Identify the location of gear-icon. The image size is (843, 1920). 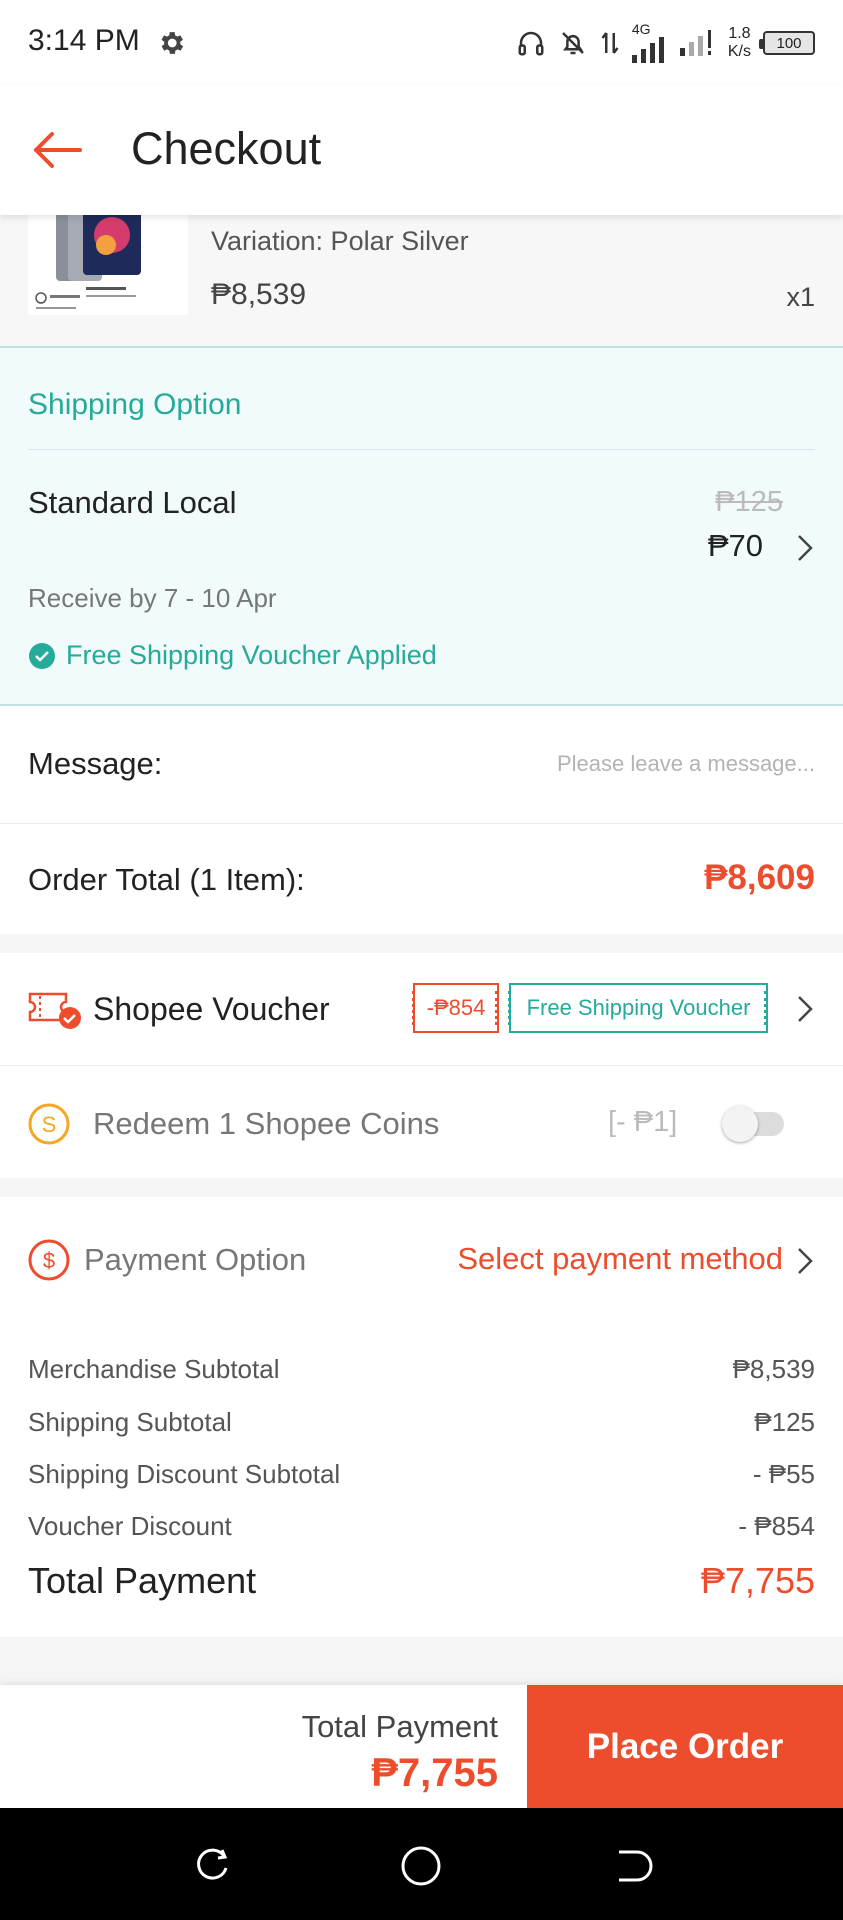
(172, 43).